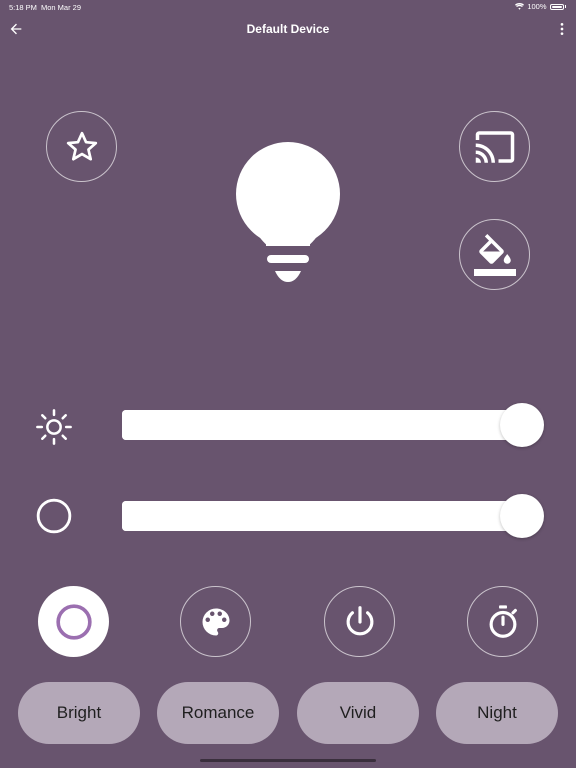  I want to click on status-right: 100%, so click(540, 6).